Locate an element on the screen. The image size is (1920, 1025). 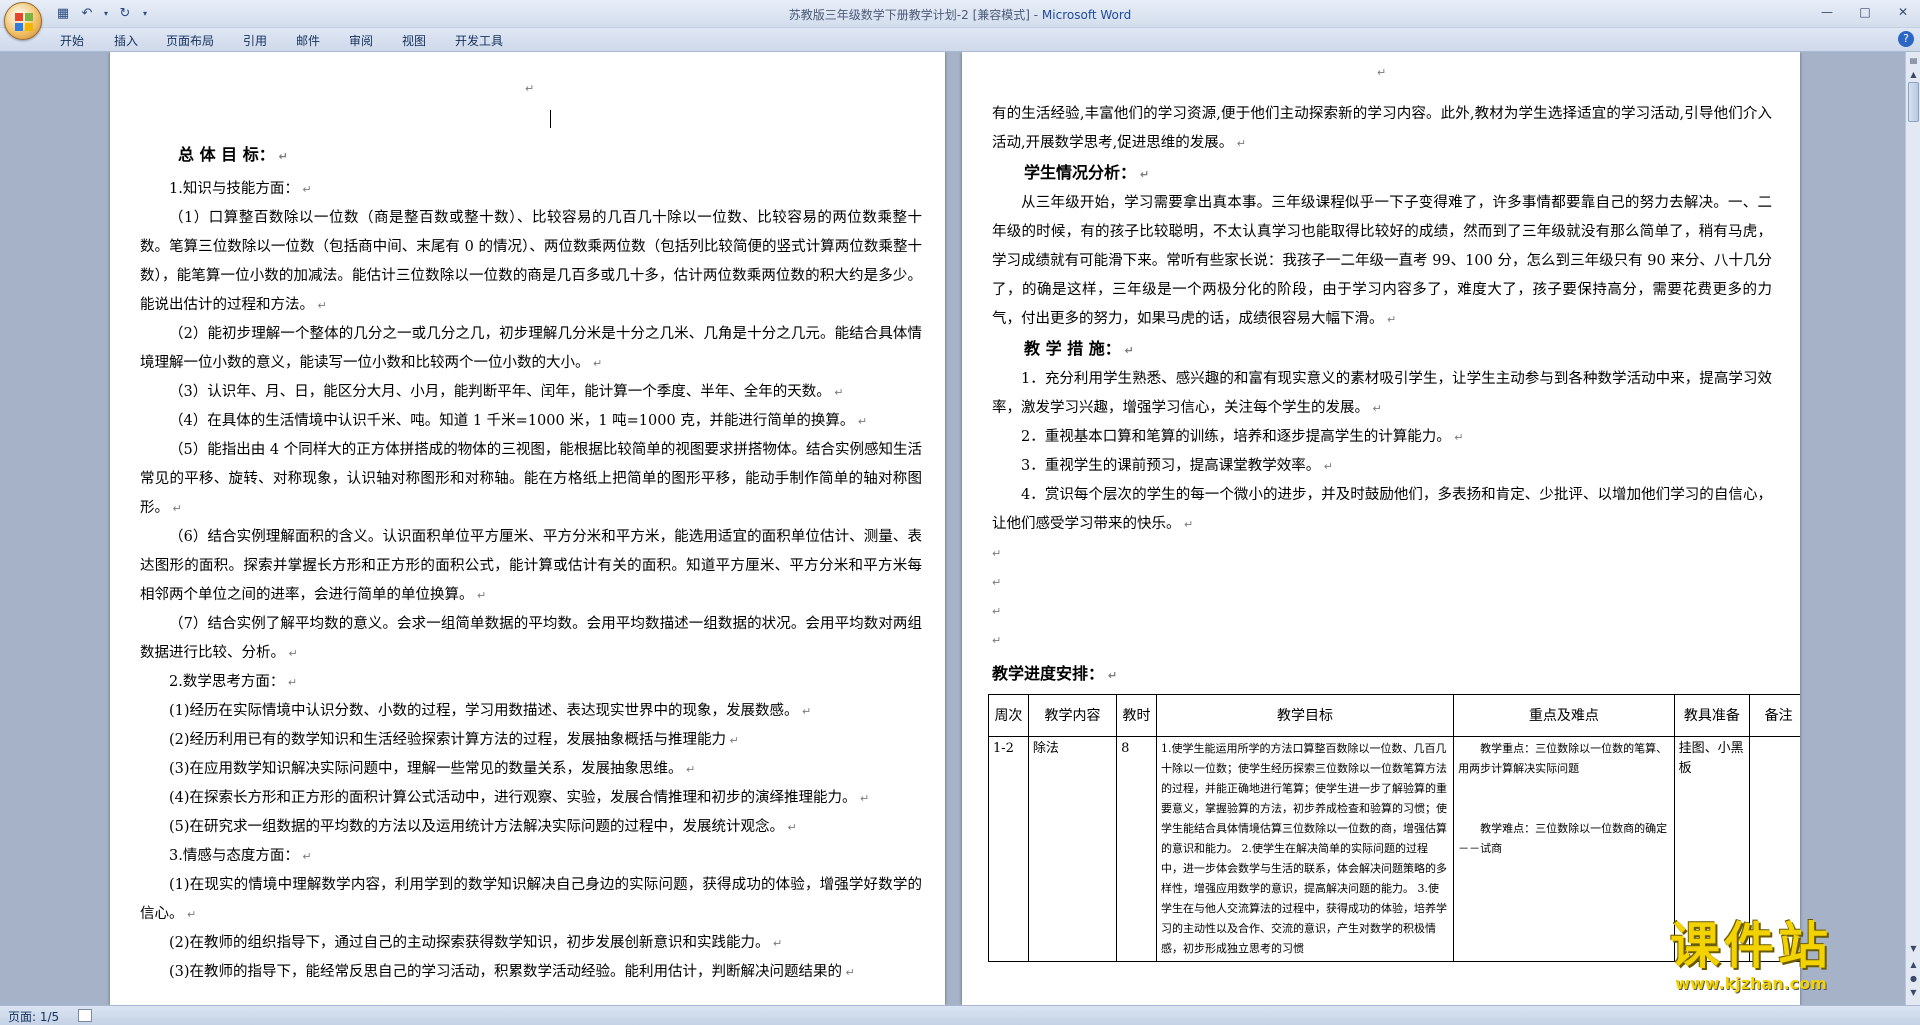
header-aids: 教具准备 is located at coordinates (1712, 715).